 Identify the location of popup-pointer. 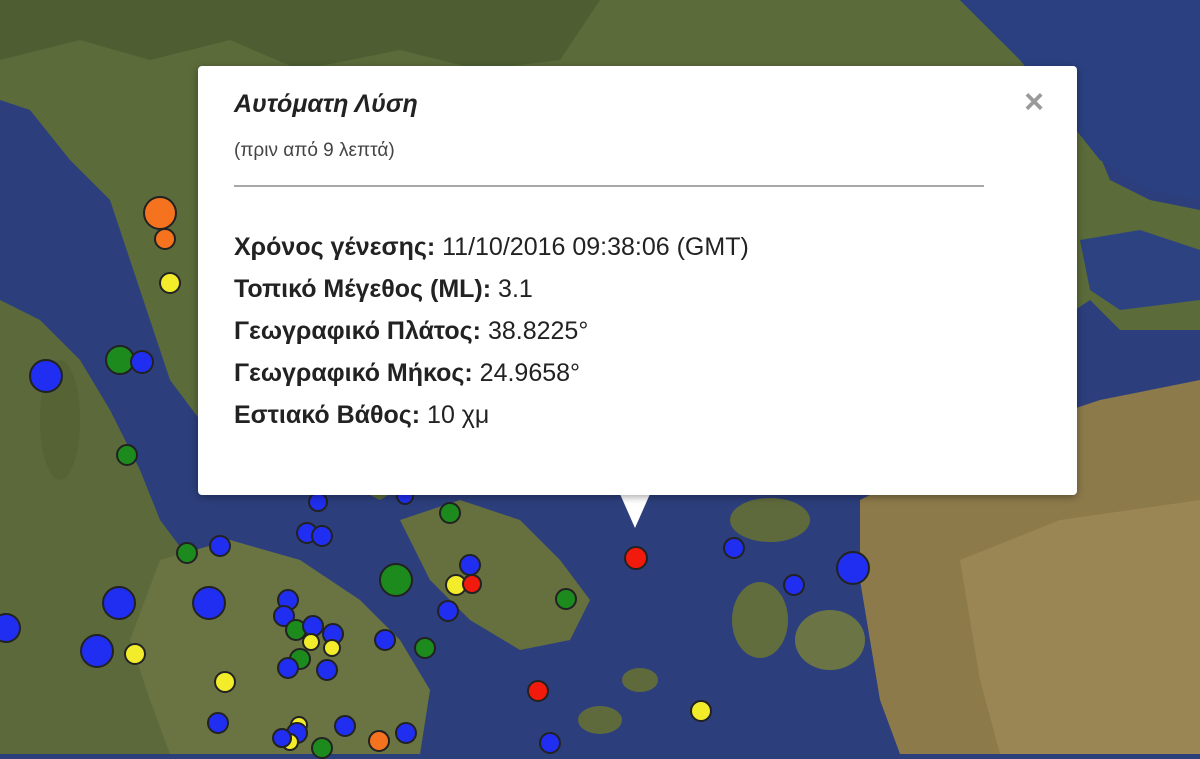
(635, 511).